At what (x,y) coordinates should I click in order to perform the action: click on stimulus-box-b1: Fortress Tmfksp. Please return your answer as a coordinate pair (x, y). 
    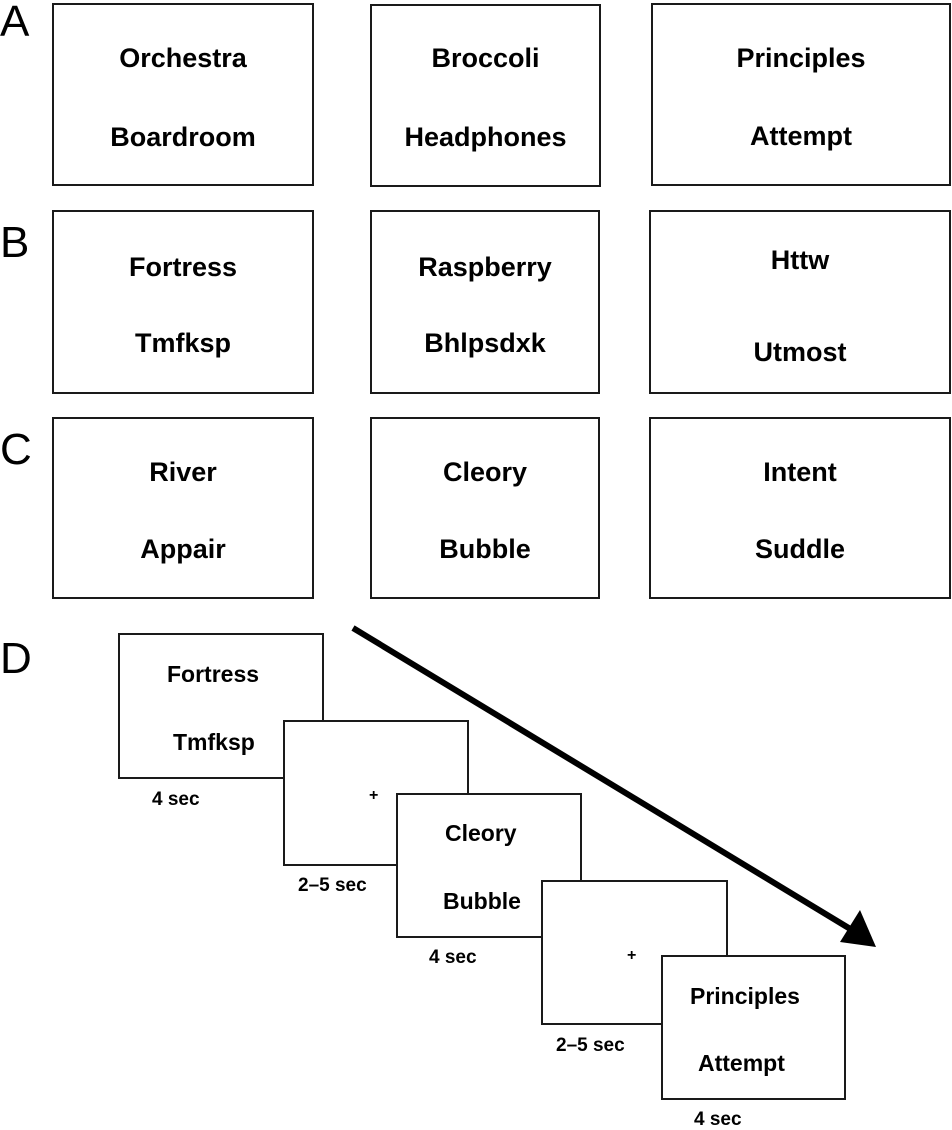
    Looking at the image, I should click on (183, 302).